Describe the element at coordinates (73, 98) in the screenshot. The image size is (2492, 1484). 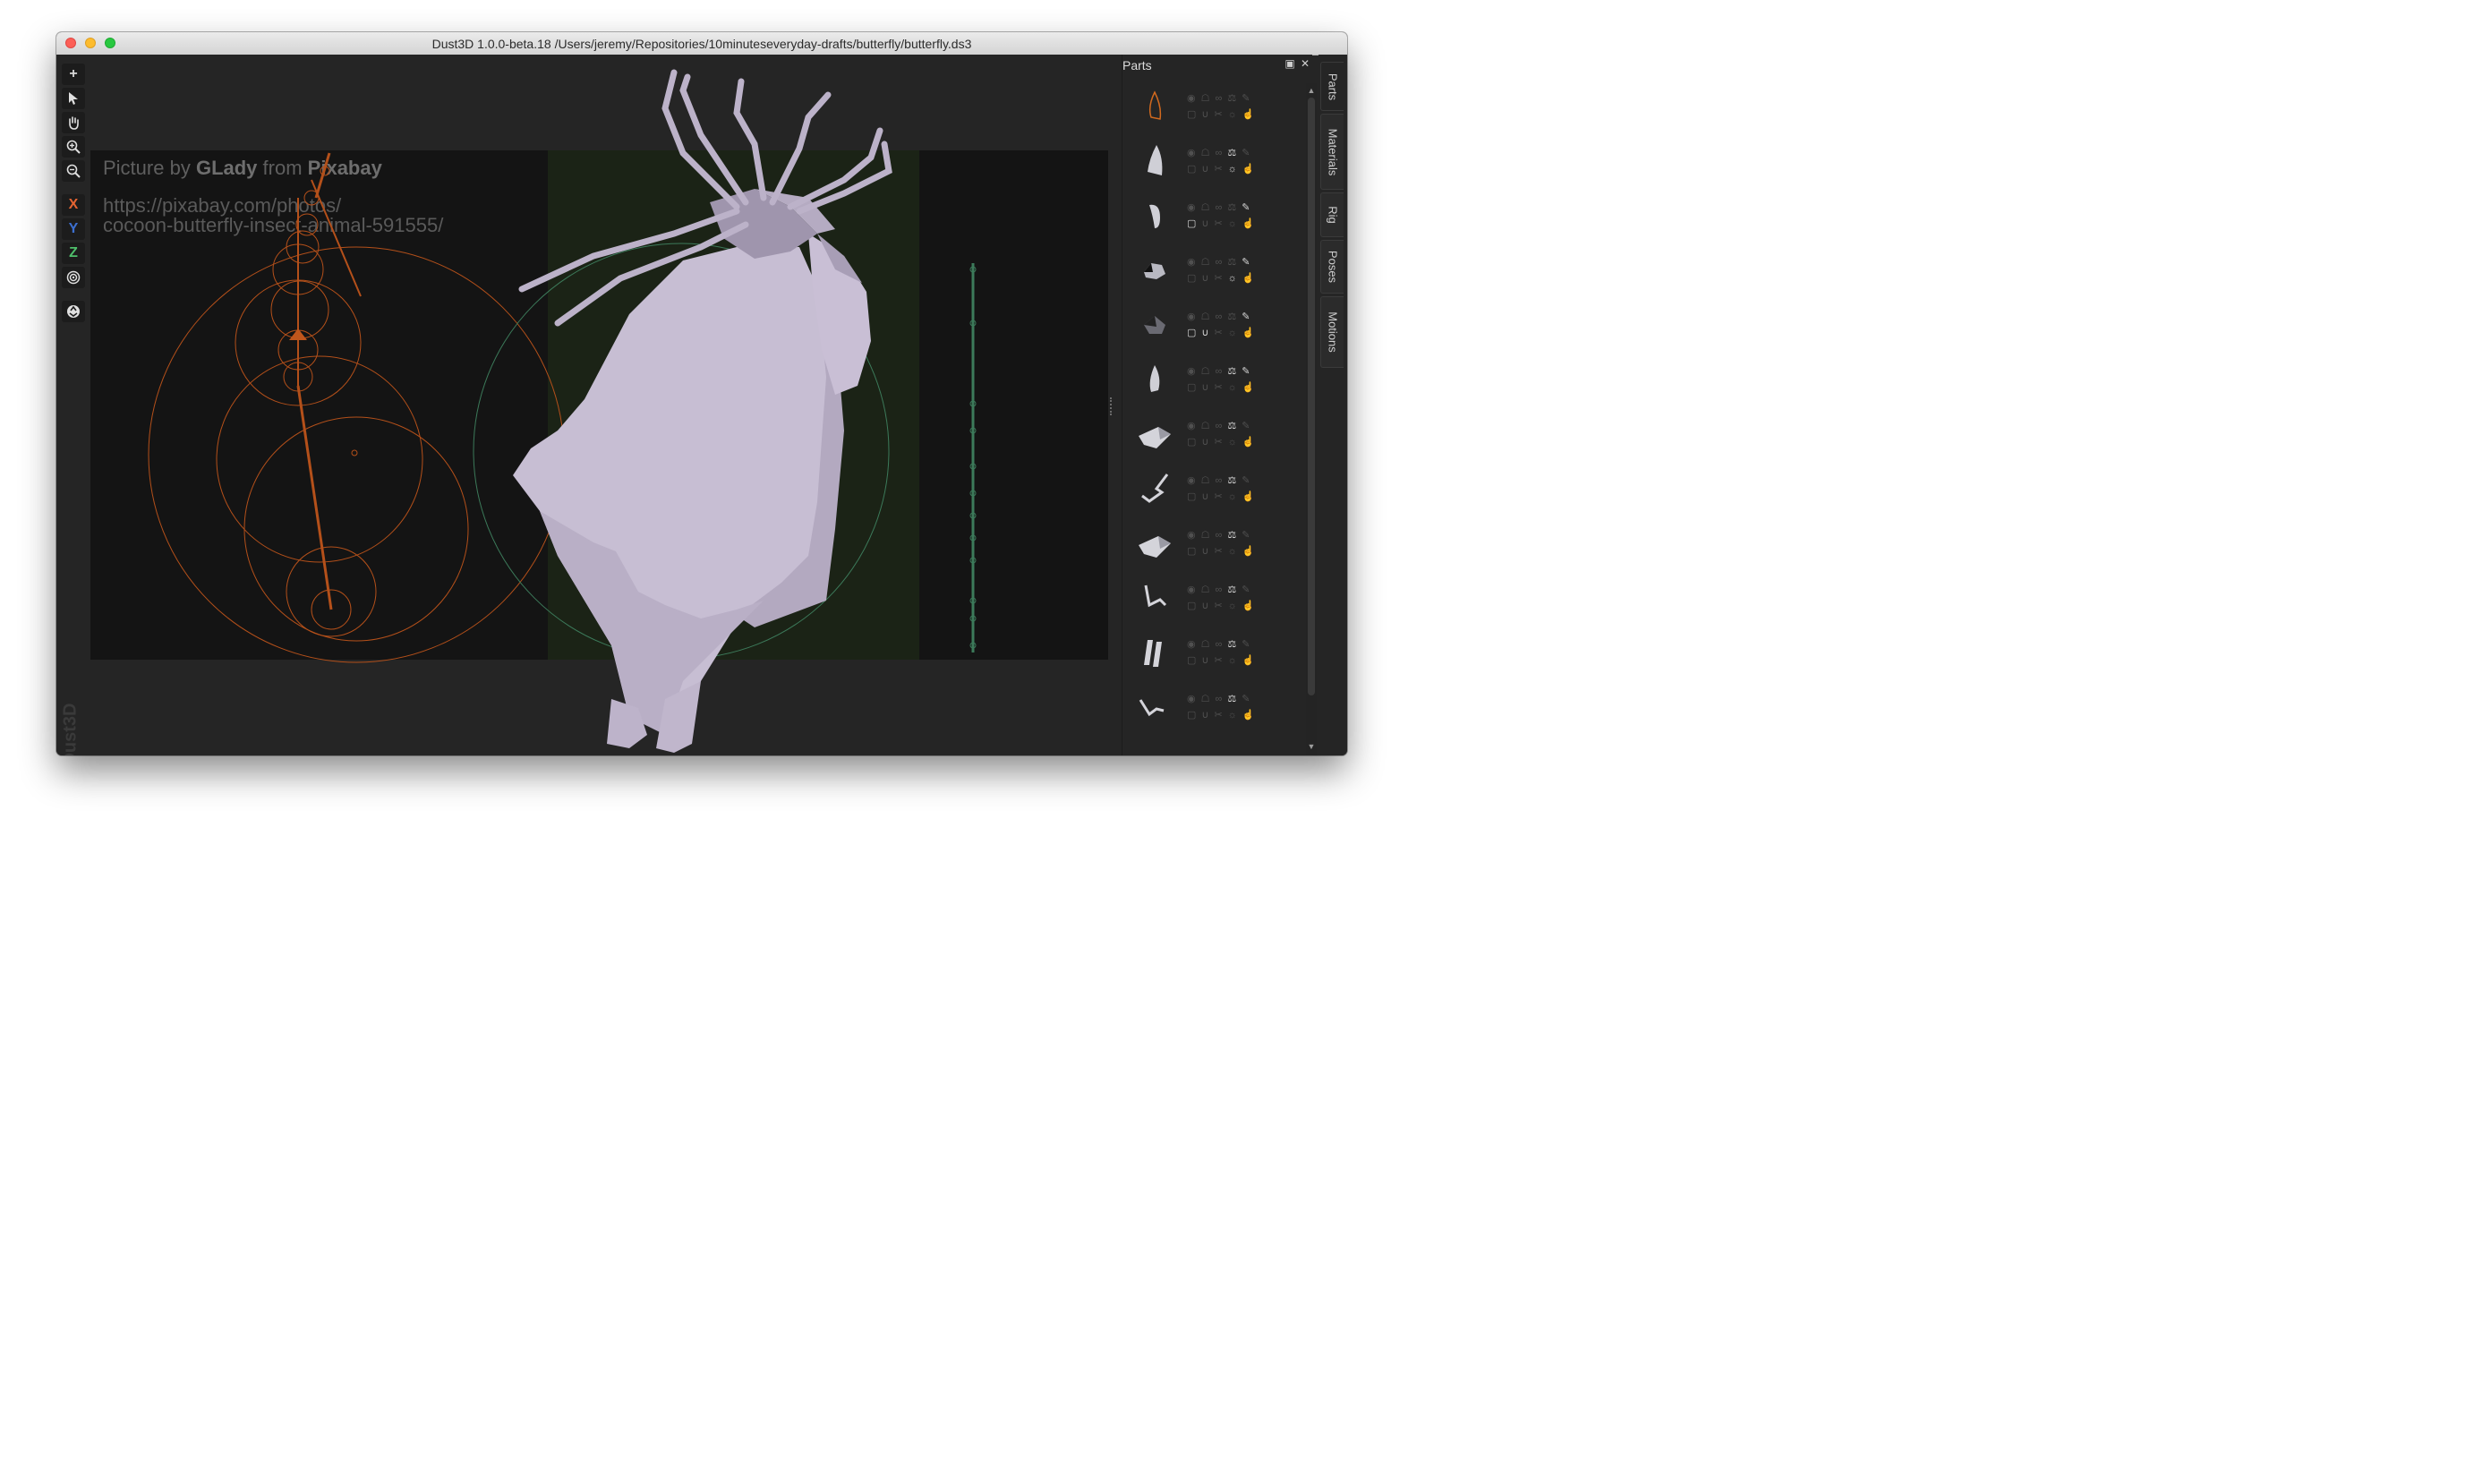
I see `select-button` at that location.